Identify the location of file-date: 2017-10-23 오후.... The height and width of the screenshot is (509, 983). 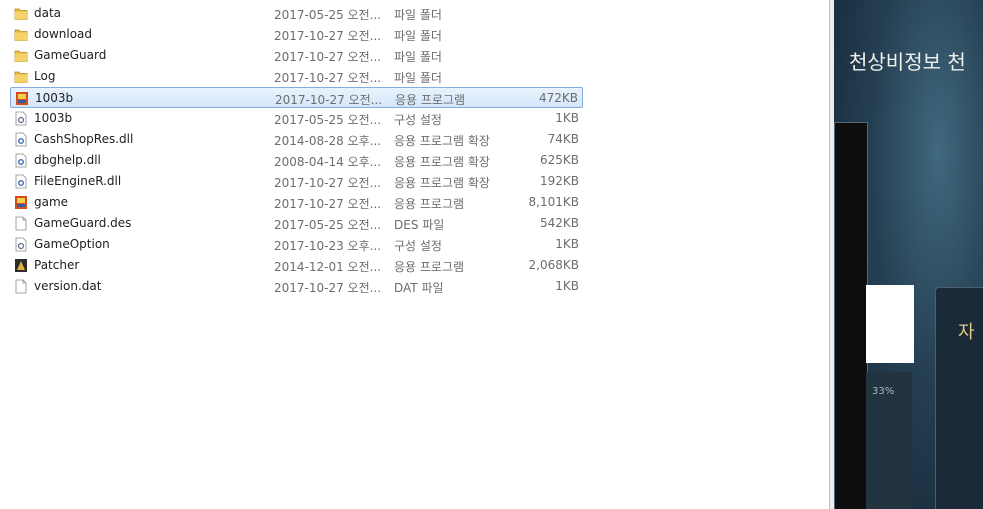
(328, 246).